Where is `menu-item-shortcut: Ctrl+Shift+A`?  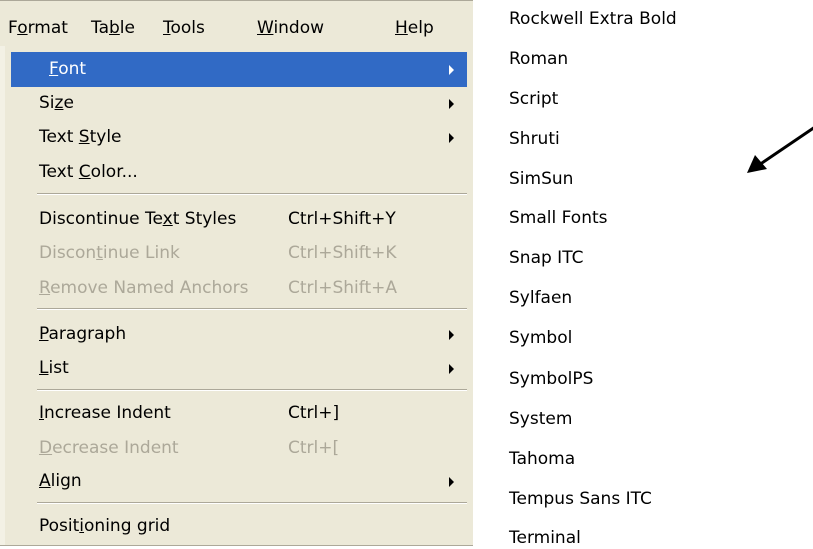 menu-item-shortcut: Ctrl+Shift+A is located at coordinates (343, 288).